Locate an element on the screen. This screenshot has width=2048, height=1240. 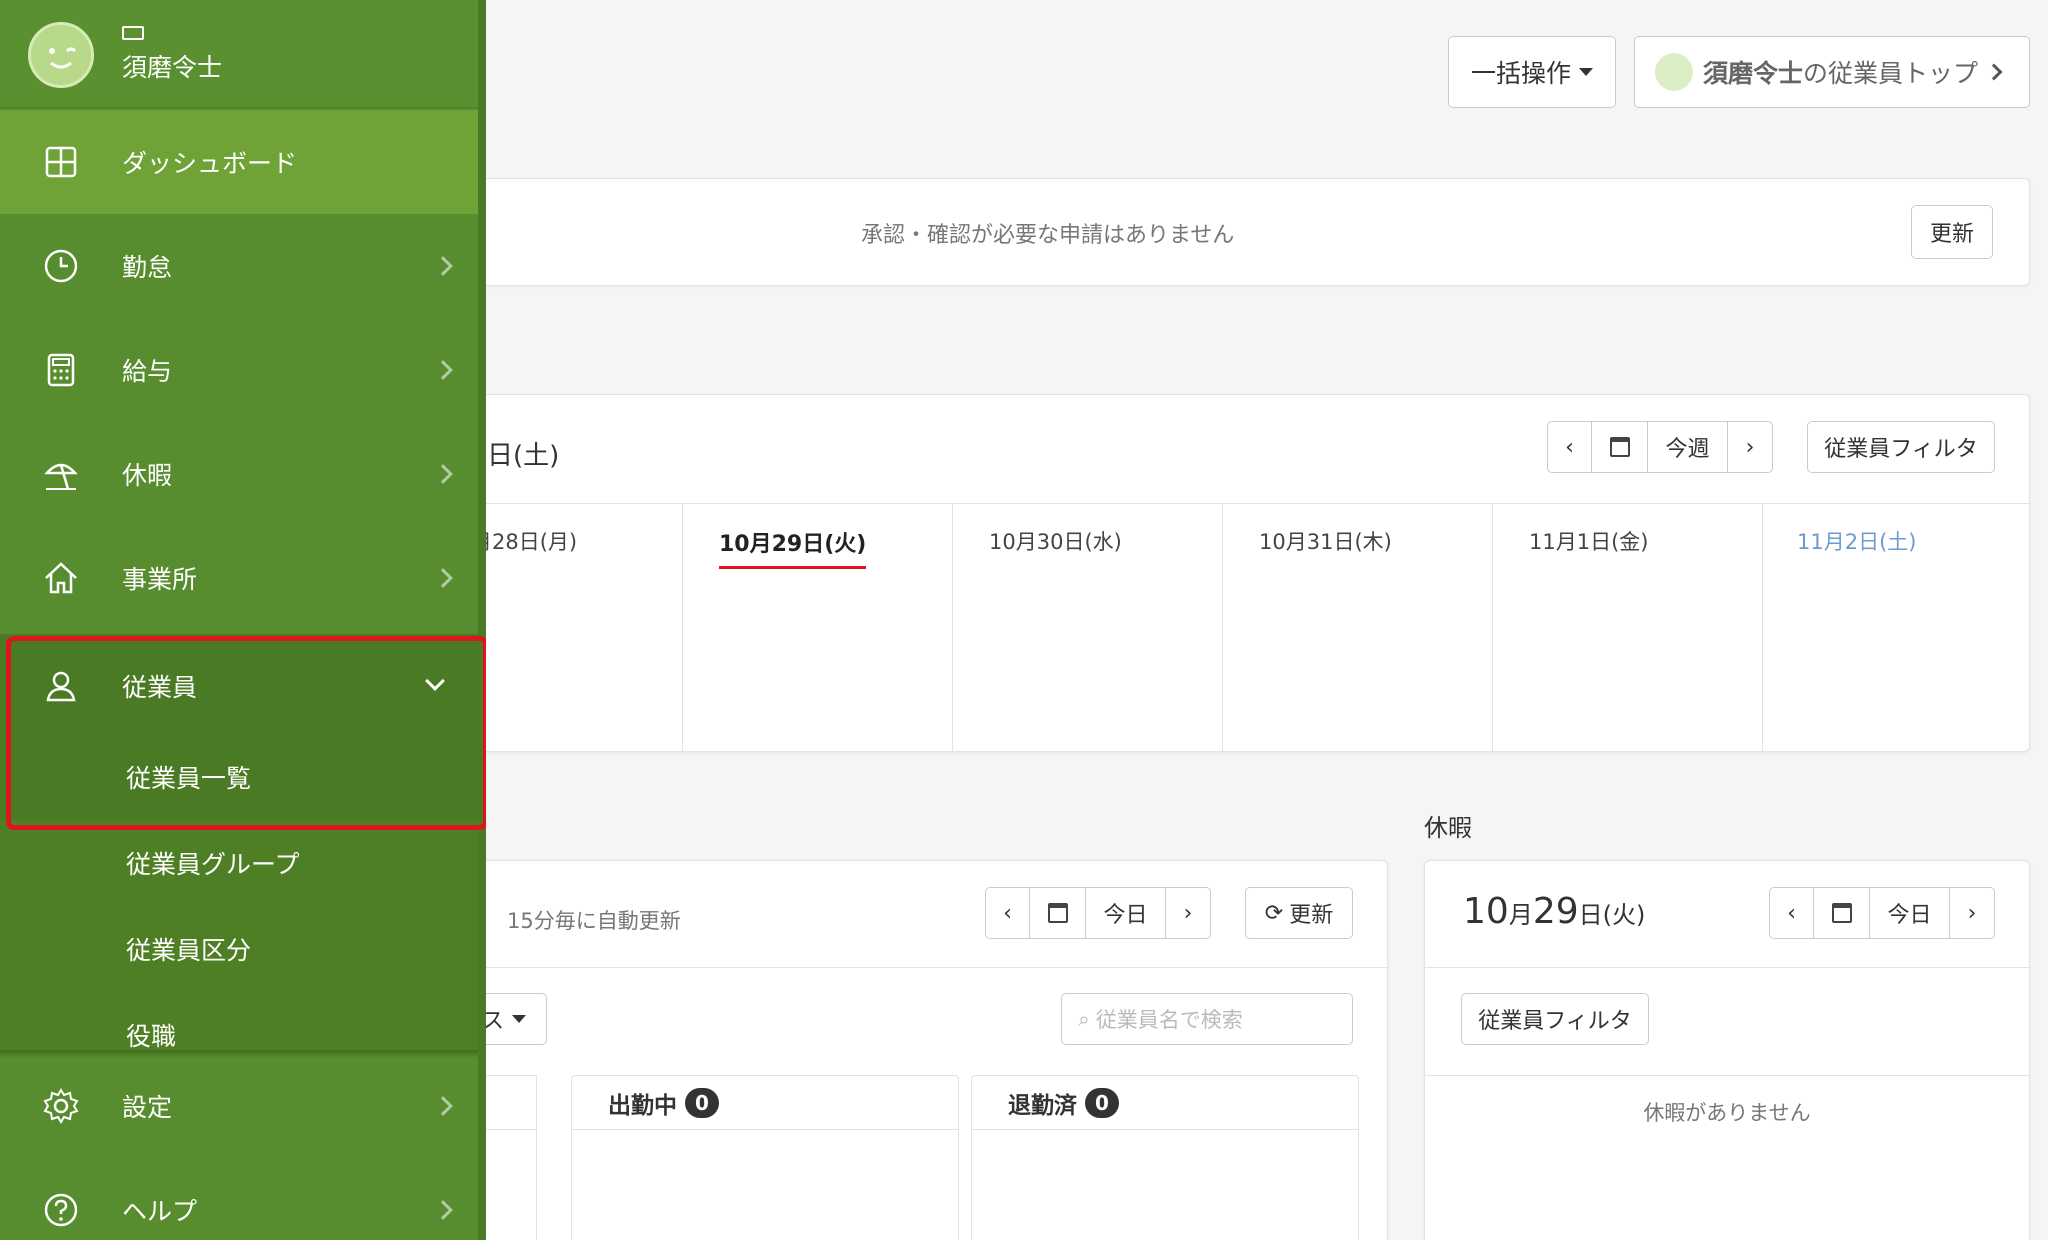
status-column-partial is located at coordinates (509, 1157).